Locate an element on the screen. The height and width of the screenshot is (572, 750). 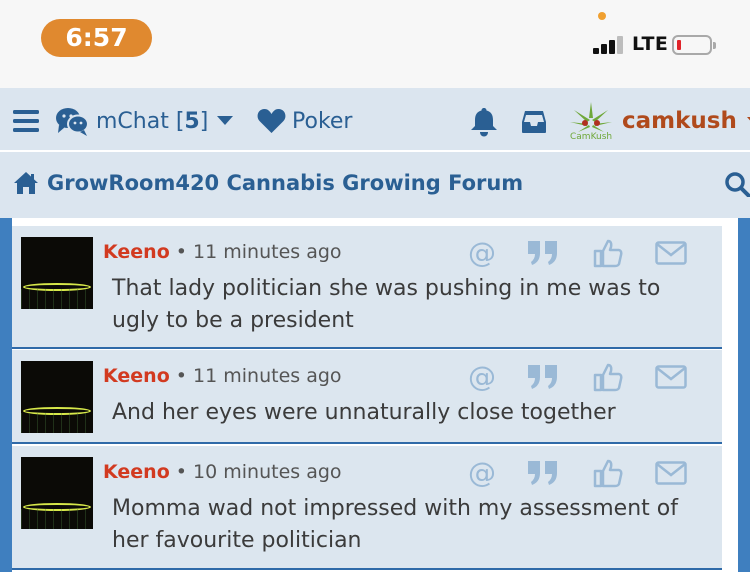
chat-icon is located at coordinates (72, 122).